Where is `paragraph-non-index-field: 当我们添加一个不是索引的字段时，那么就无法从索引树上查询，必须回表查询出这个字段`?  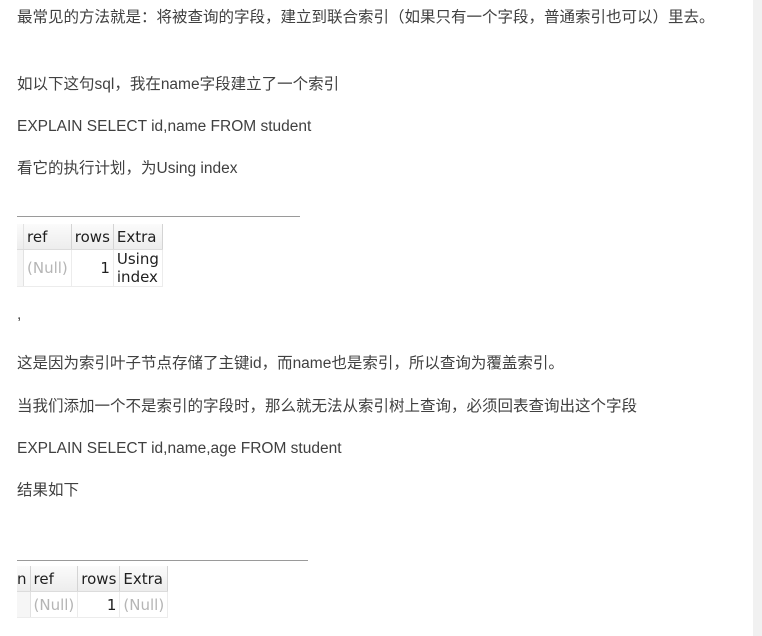 paragraph-non-index-field: 当我们添加一个不是索引的字段时，那么就无法从索引树上查询，必须回表查询出这个字段 is located at coordinates (327, 406).